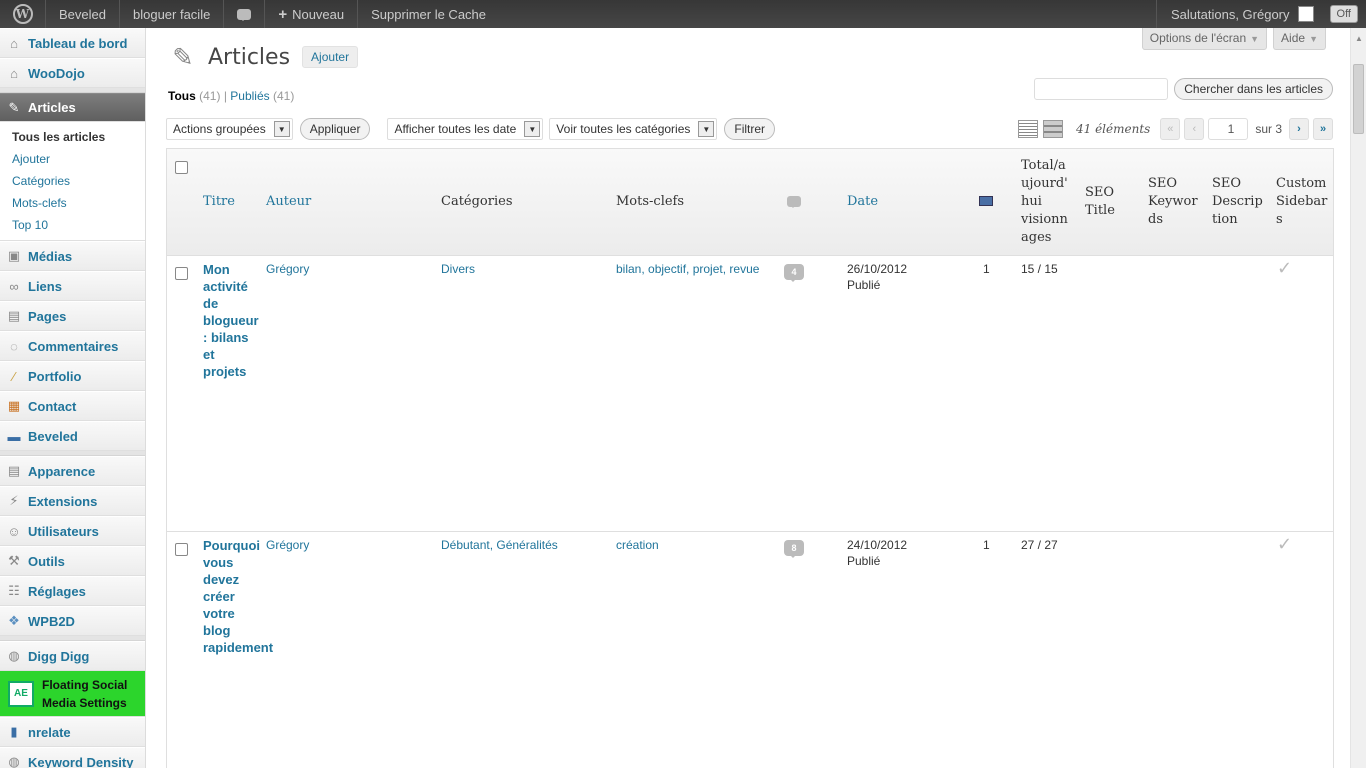  Describe the element at coordinates (72, 316) in the screenshot. I see `sidebar-item-pages: ▤ Pages` at that location.